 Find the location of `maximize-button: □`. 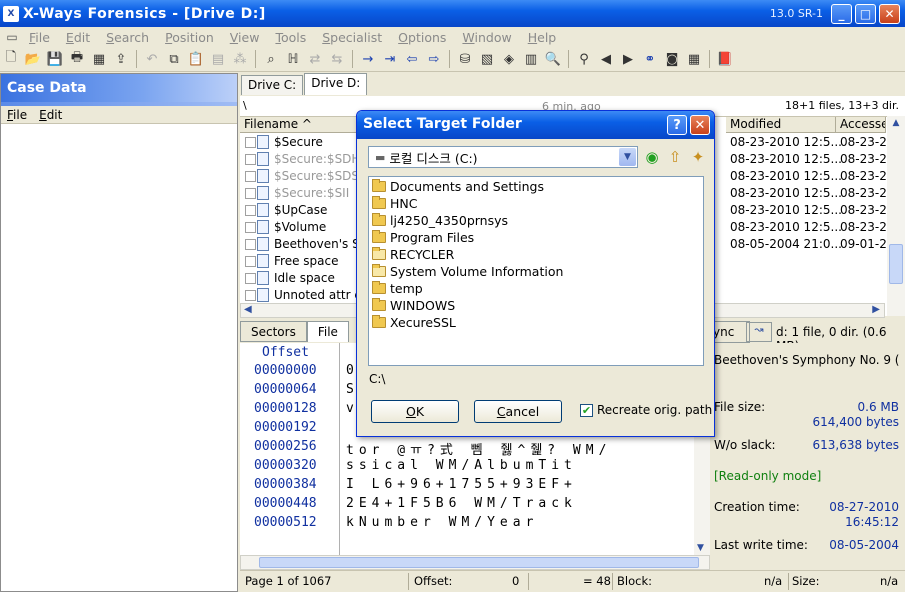

maximize-button: □ is located at coordinates (865, 14).